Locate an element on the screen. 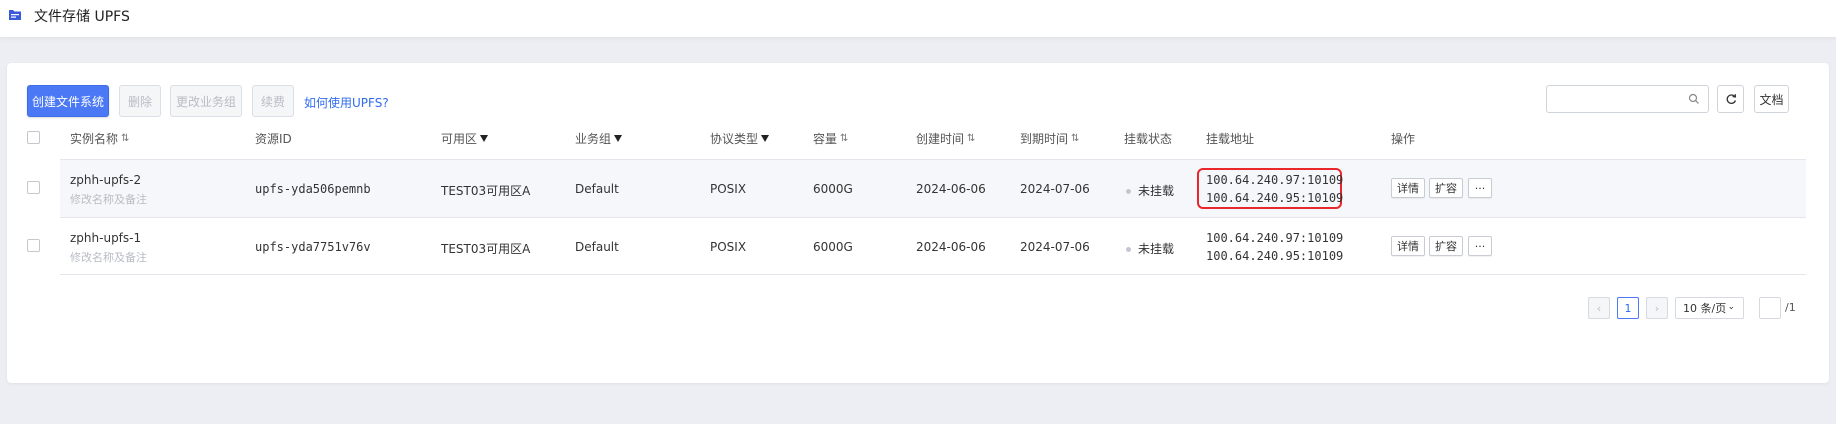  col-group: 业务组 is located at coordinates (599, 138).